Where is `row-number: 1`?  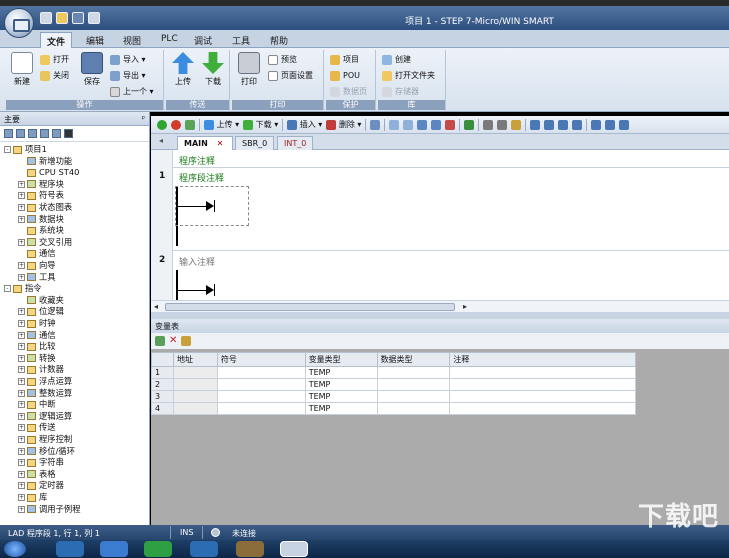
row-number: 1 is located at coordinates (162, 372).